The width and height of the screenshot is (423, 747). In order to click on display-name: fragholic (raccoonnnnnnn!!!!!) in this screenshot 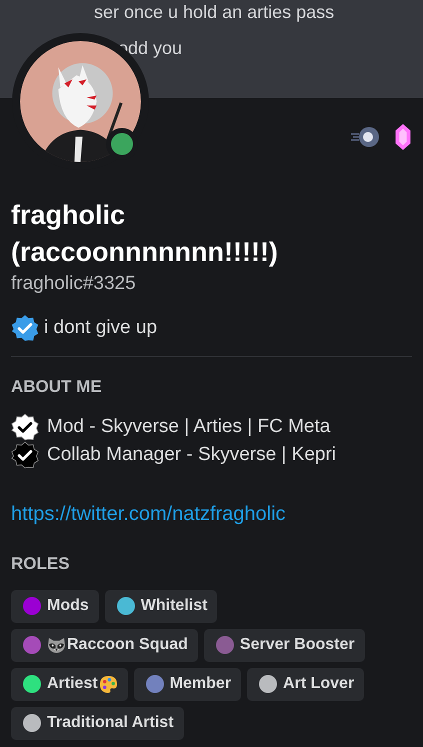, I will do `click(145, 234)`.